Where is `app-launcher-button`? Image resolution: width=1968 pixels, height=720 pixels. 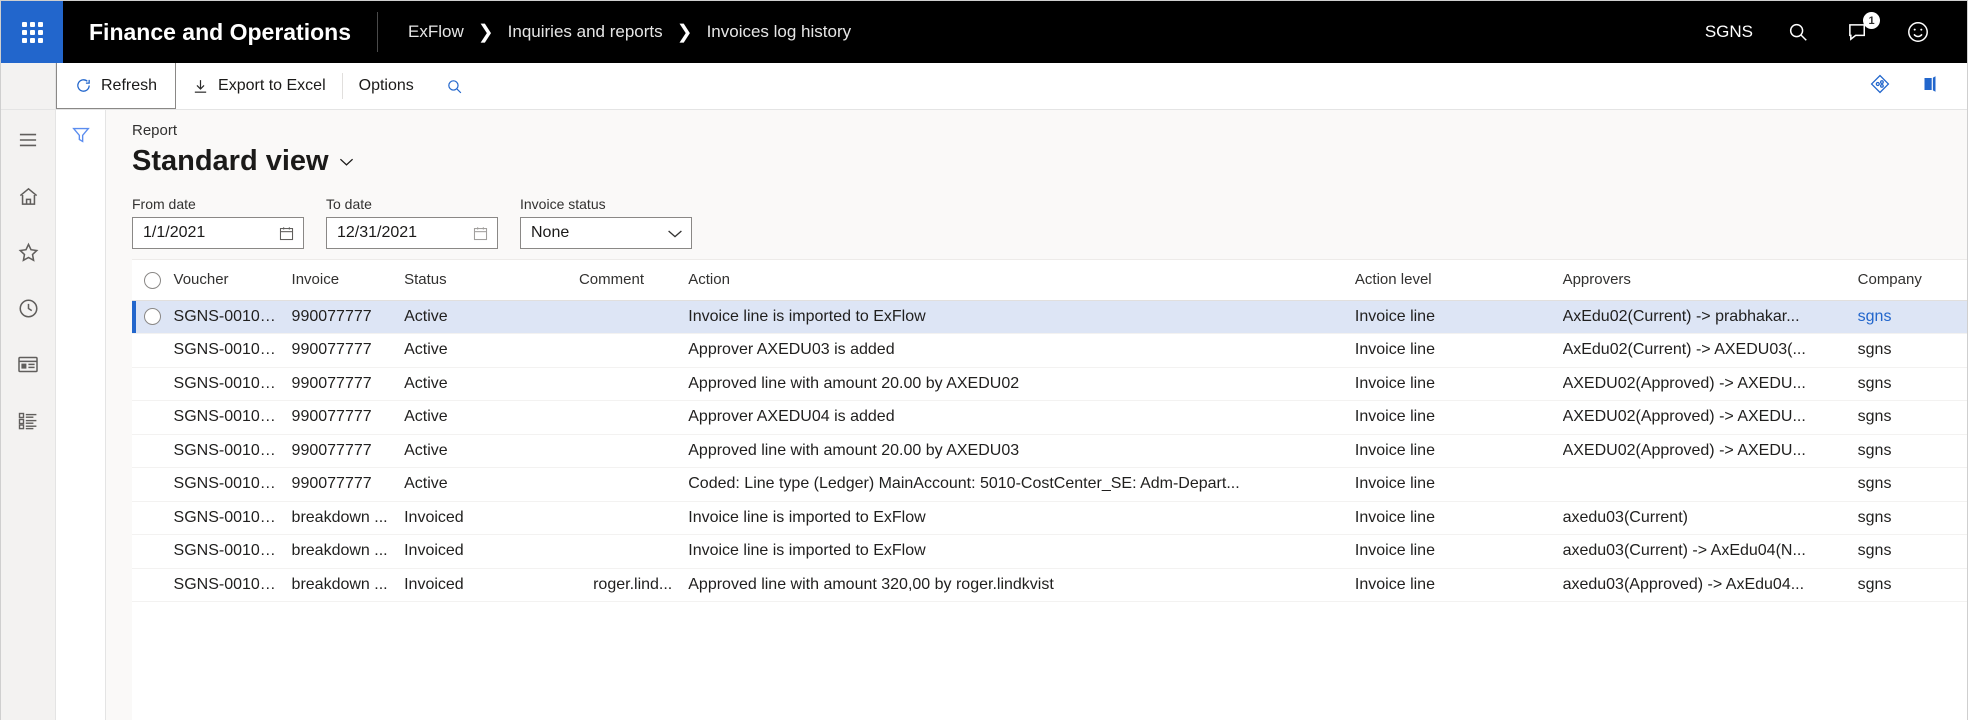
app-launcher-button is located at coordinates (32, 32).